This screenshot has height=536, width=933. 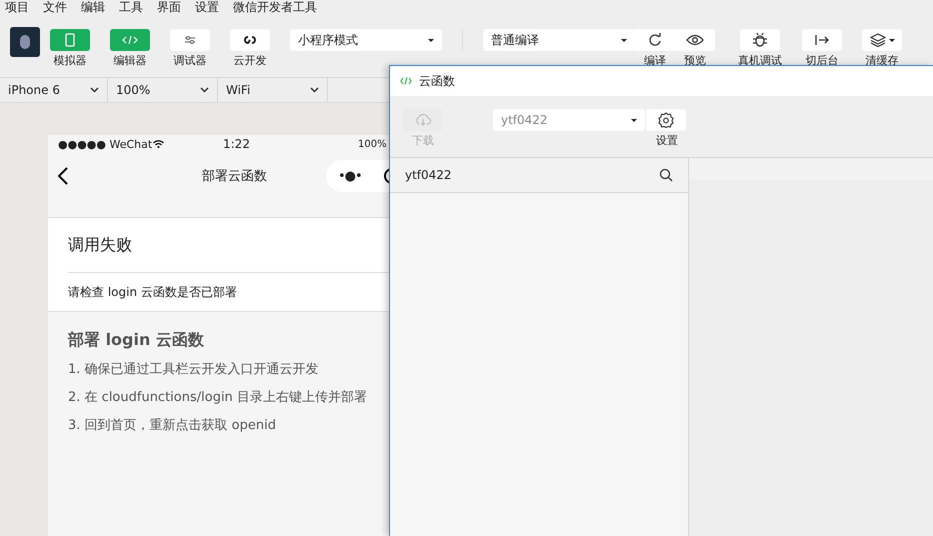 I want to click on layers-icon, so click(x=878, y=40).